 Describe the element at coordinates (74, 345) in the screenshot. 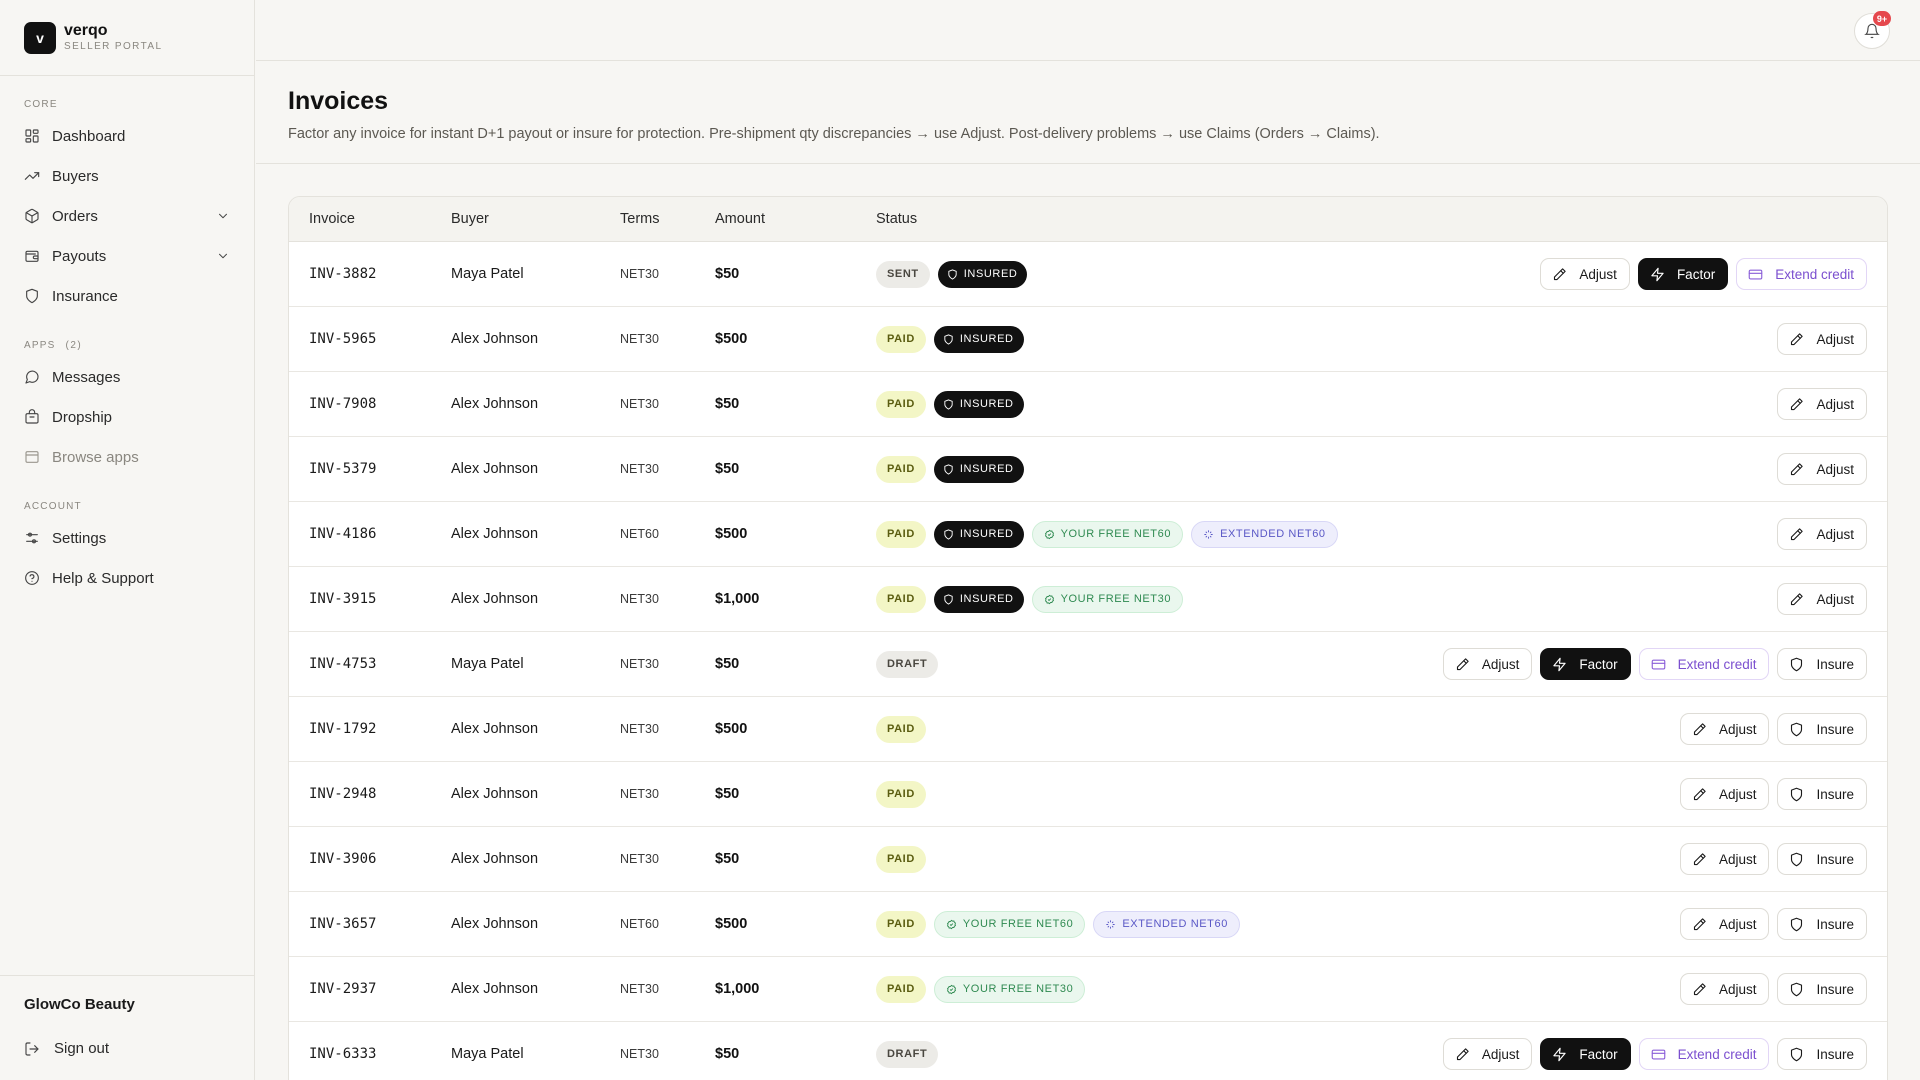

I see `apps-count: (2)` at that location.